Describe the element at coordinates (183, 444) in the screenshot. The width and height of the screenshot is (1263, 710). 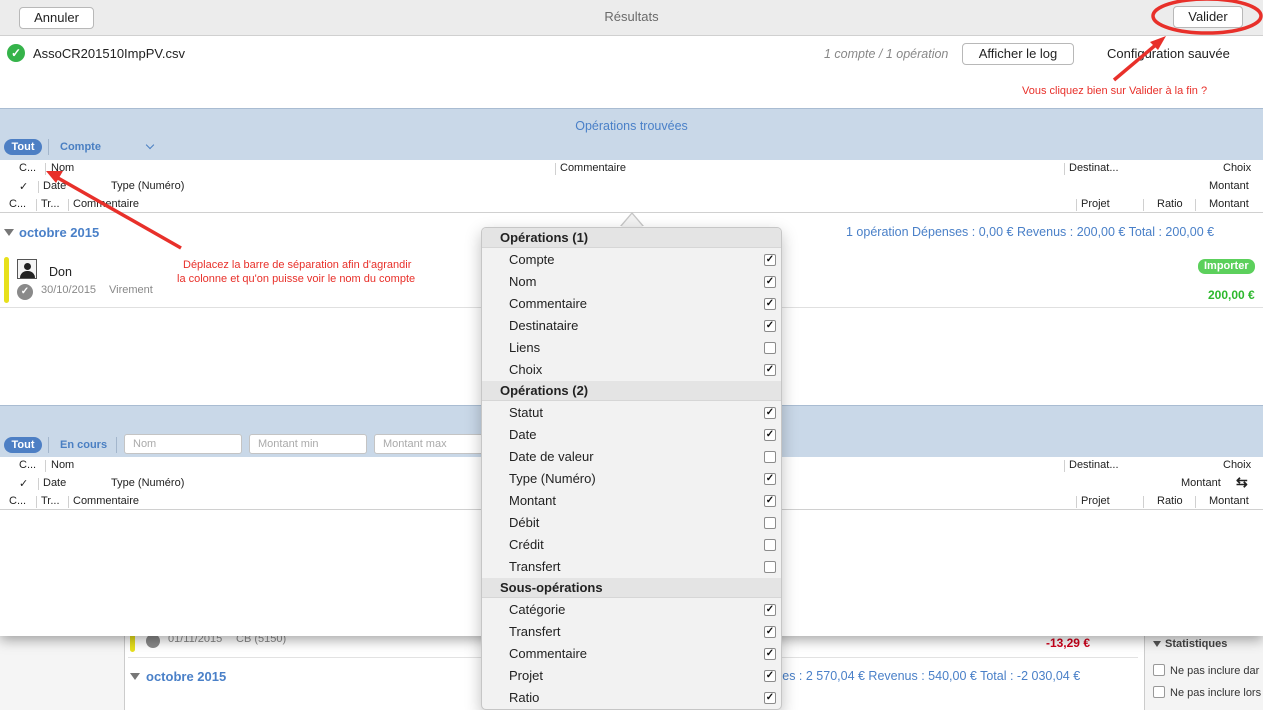
I see `name-filter-input: Nom` at that location.